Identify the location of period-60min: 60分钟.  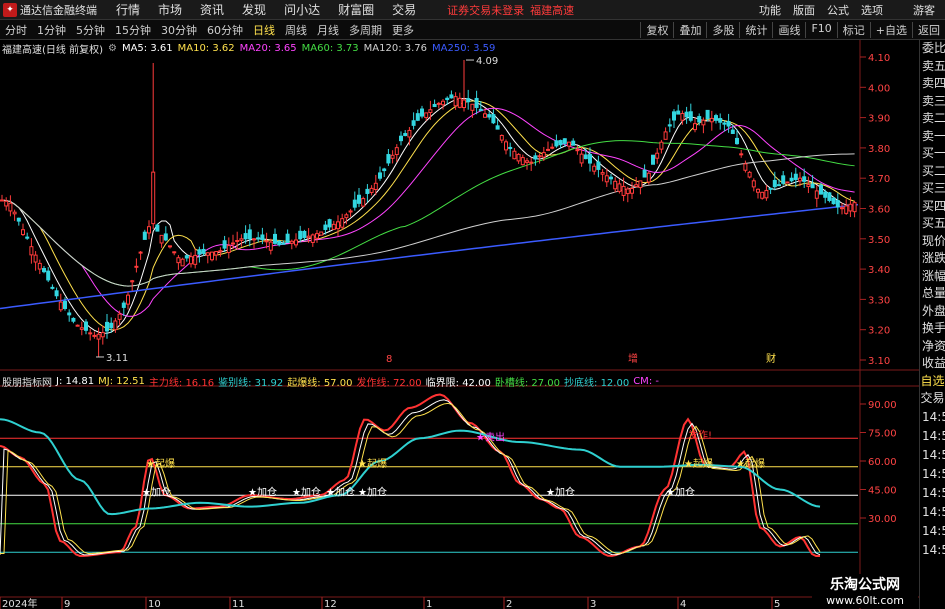
(225, 30).